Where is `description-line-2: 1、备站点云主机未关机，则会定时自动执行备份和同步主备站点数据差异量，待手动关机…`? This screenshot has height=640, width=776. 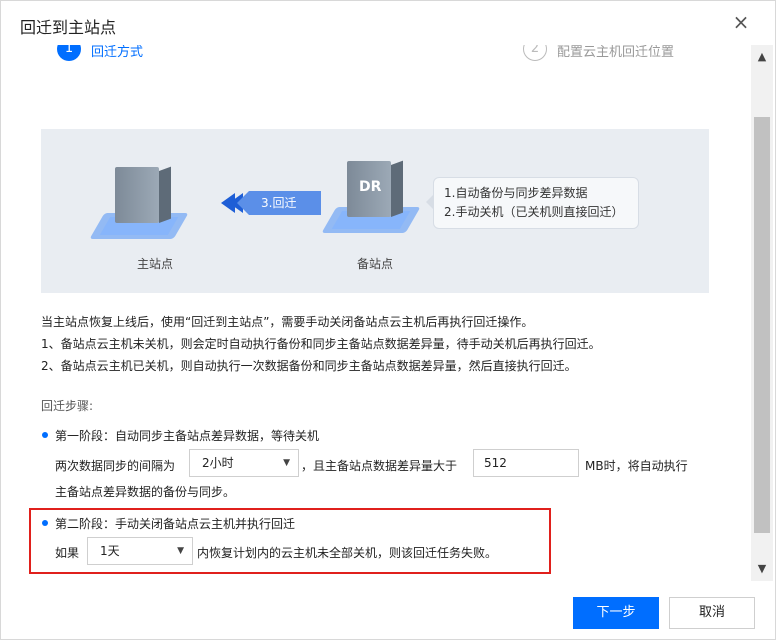 description-line-2: 1、备站点云主机未关机，则会定时自动执行备份和同步主备站点数据差异量，待手动关机… is located at coordinates (321, 344).